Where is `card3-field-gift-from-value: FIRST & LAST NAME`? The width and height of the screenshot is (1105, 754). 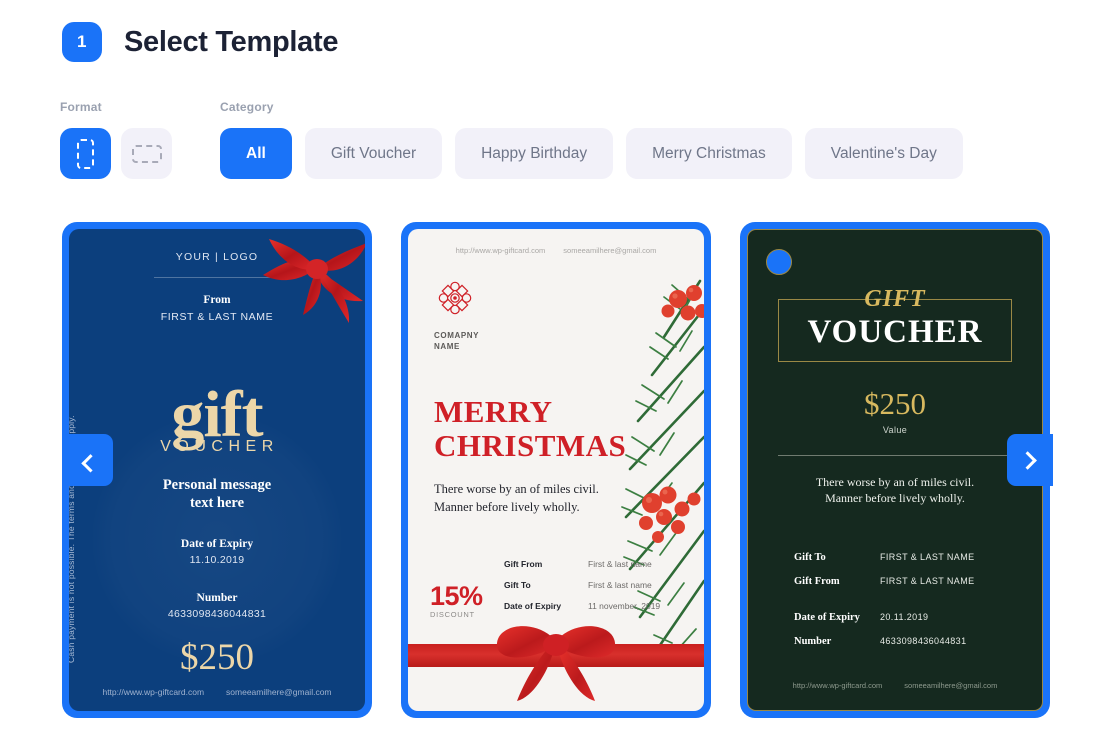
card3-field-gift-from-value: FIRST & LAST NAME is located at coordinates (927, 581).